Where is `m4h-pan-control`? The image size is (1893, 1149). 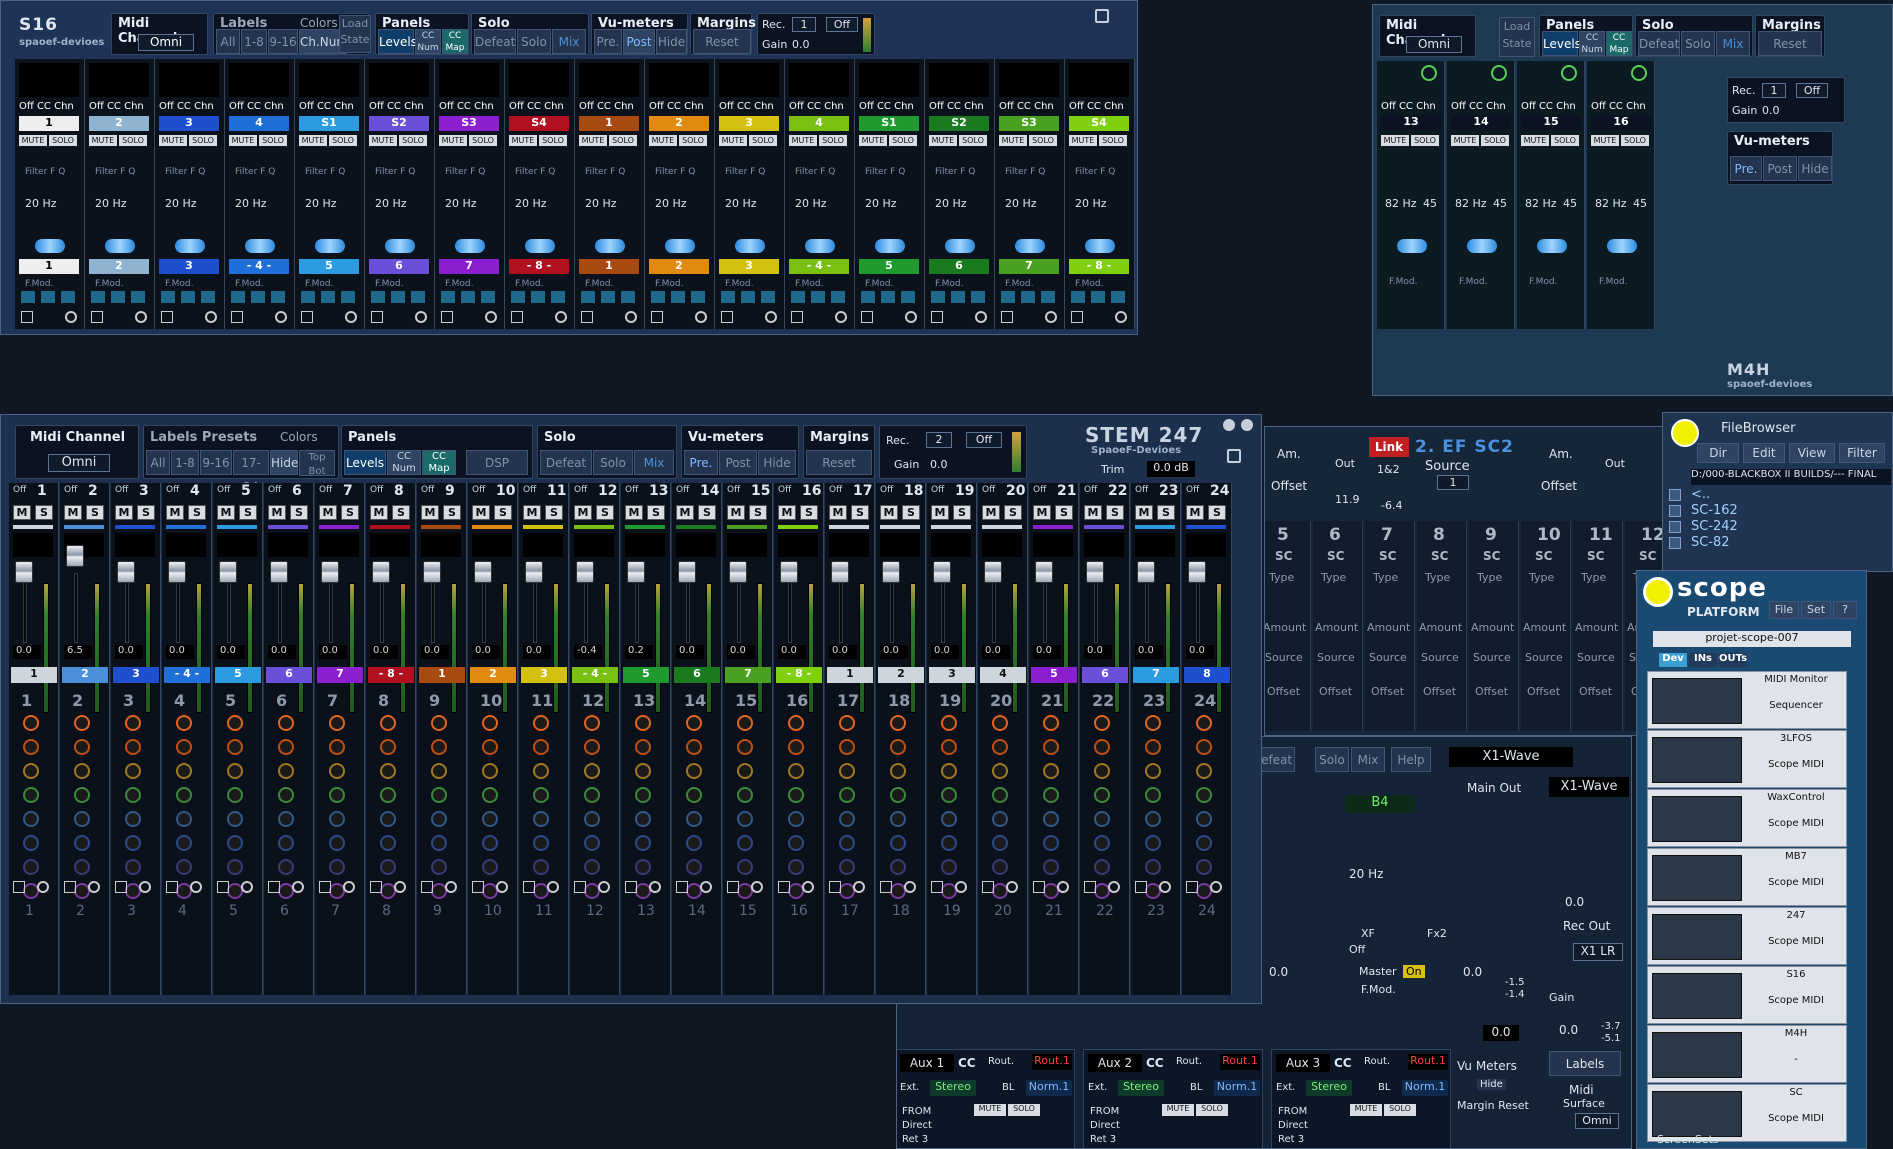
m4h-pan-control is located at coordinates (1412, 246).